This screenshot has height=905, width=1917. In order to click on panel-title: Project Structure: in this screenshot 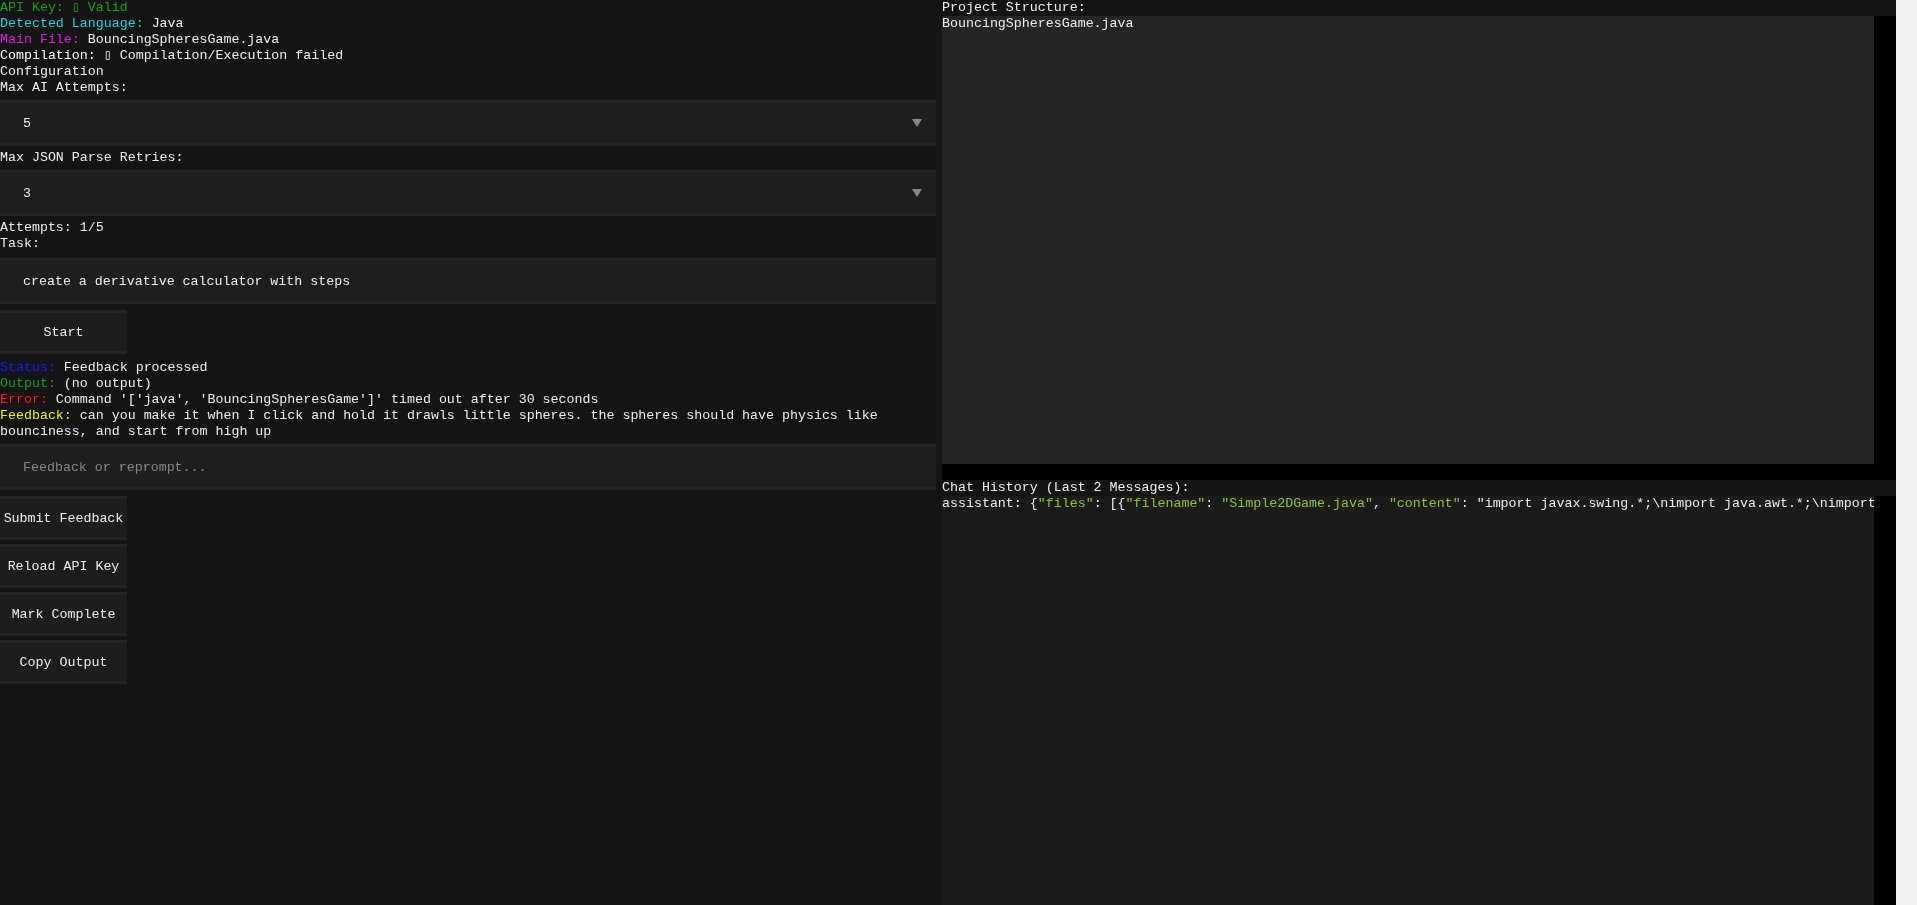, I will do `click(1014, 8)`.